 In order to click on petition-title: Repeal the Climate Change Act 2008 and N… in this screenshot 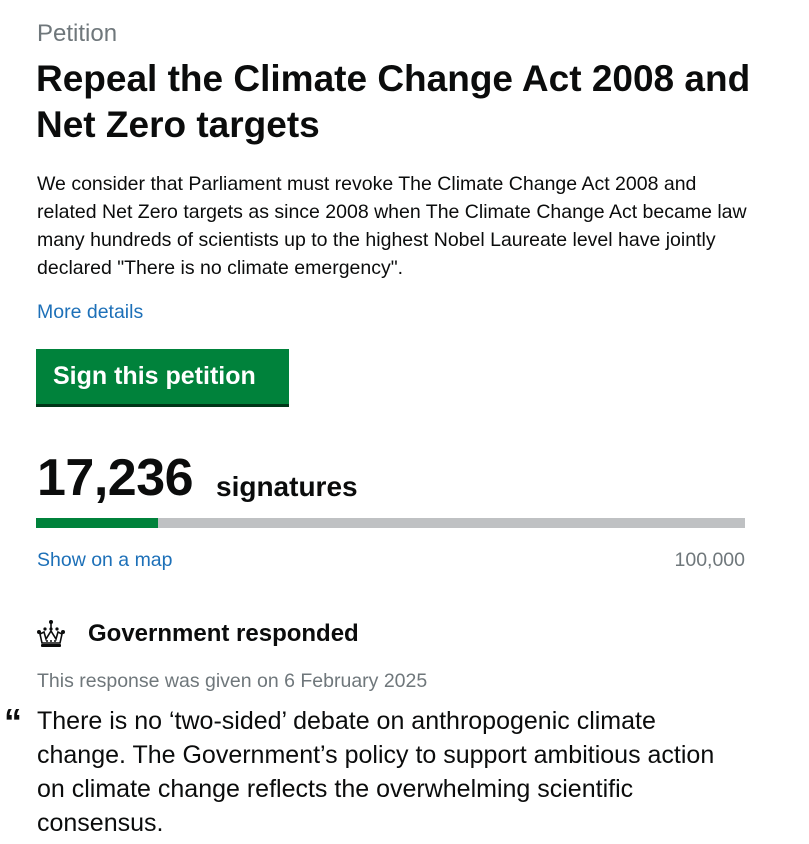, I will do `click(393, 101)`.